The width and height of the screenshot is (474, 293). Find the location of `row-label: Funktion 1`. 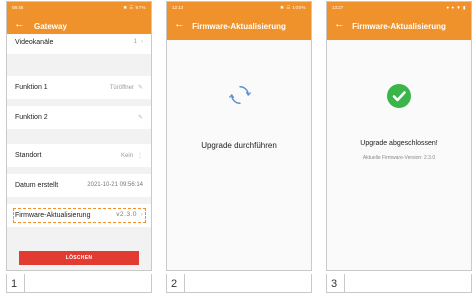

row-label: Funktion 1 is located at coordinates (31, 87).